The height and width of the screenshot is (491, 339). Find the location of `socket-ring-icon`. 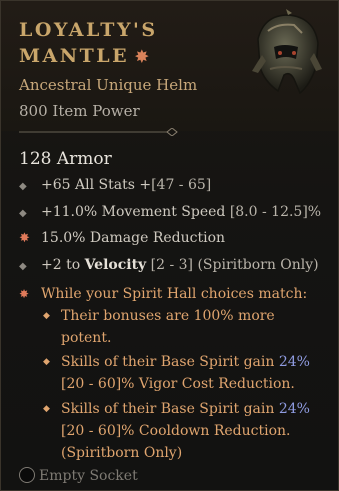

socket-ring-icon is located at coordinates (27, 475).